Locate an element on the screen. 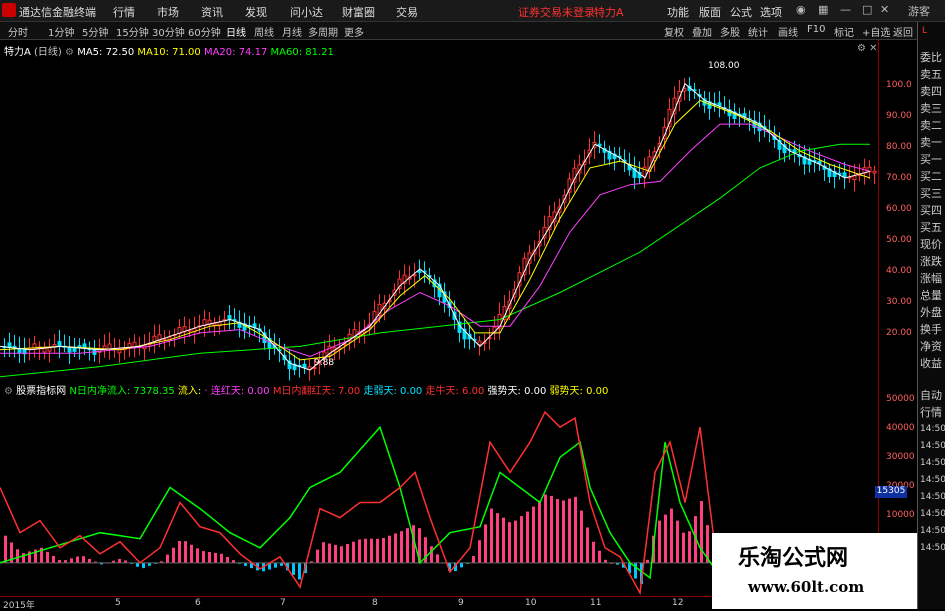 The image size is (945, 611). menu-hangqing: 行情 is located at coordinates (124, 12).